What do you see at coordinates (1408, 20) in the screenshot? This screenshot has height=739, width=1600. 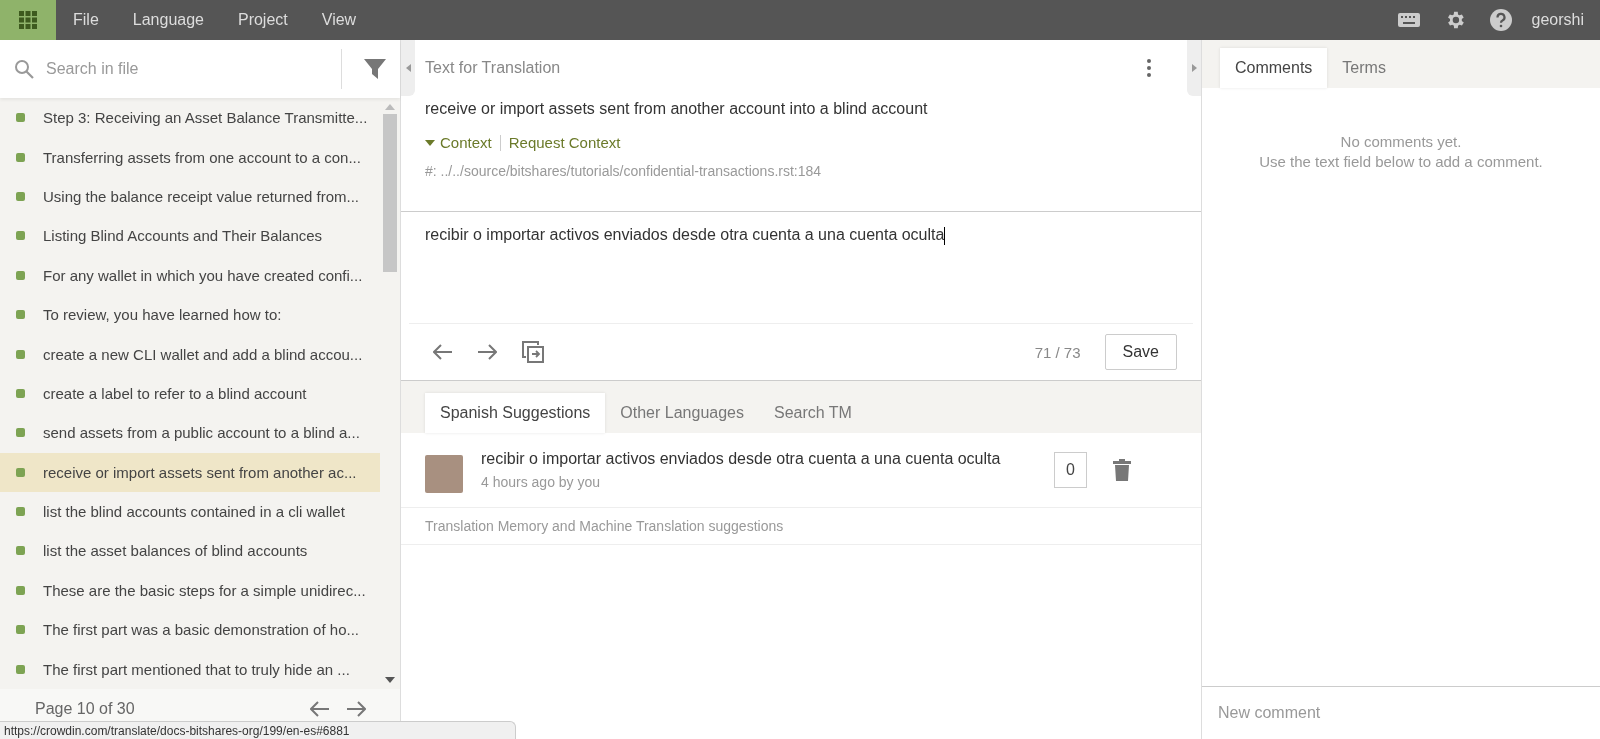 I see `keyboard-icon` at bounding box center [1408, 20].